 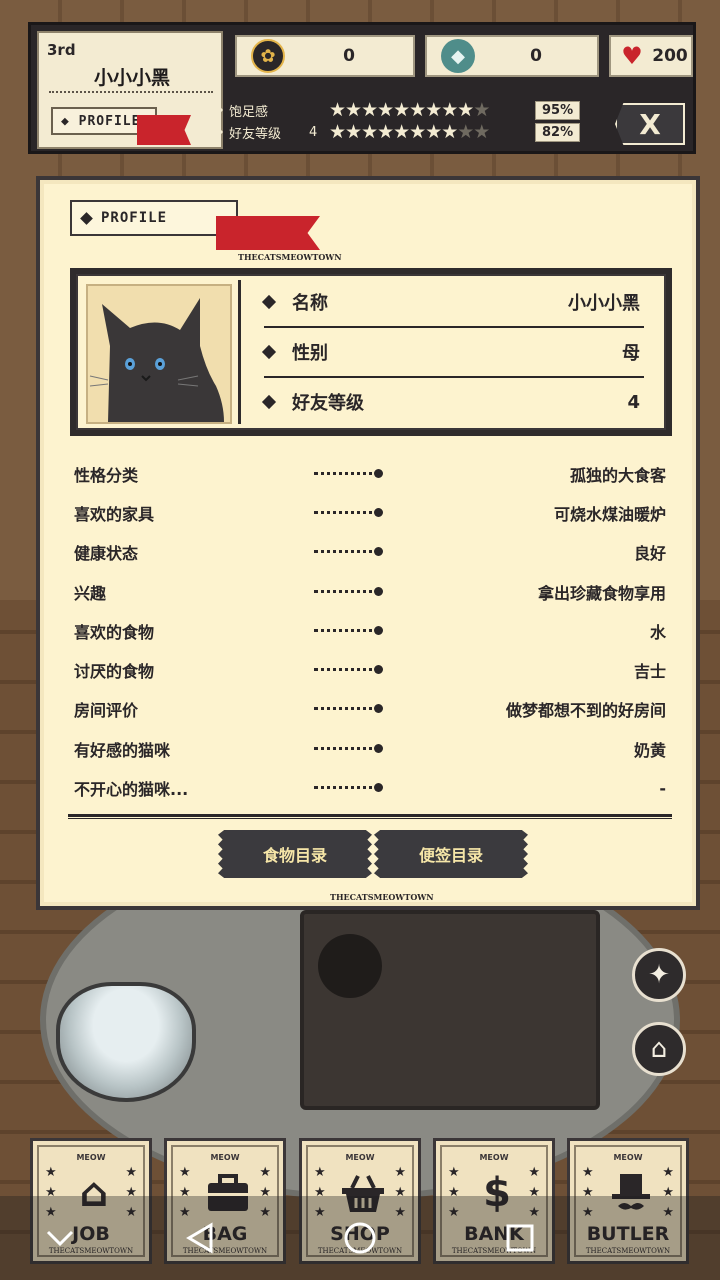 I want to click on note-catalog-button: 便签目录, so click(x=451, y=854).